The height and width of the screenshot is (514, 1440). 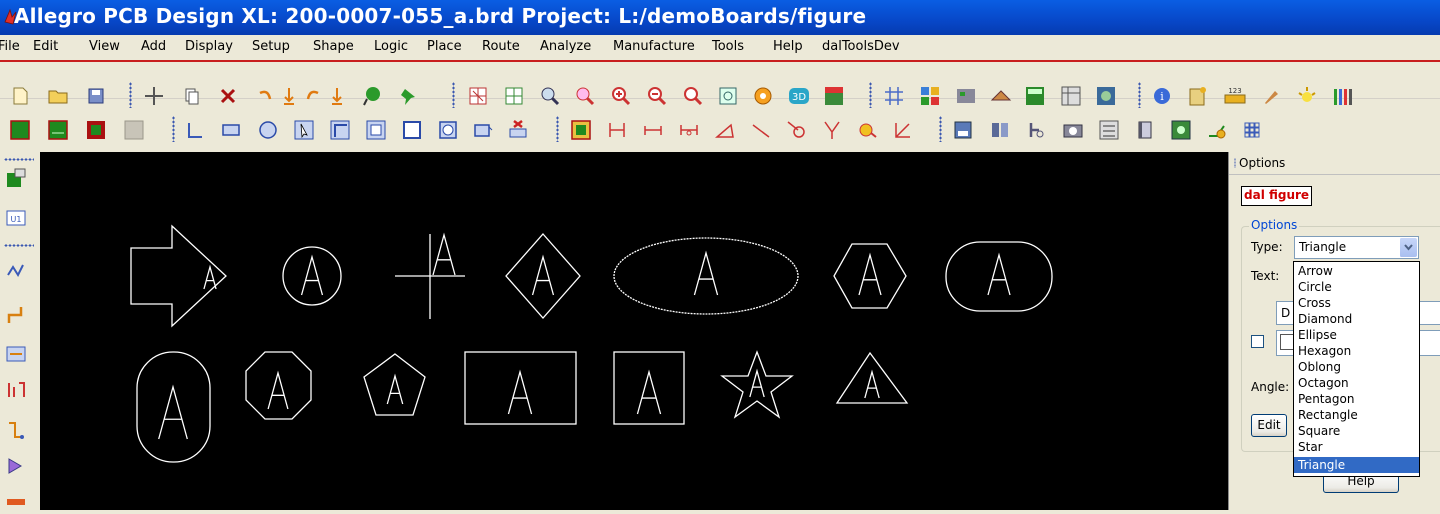 I want to click on bus-icon, so click(x=16, y=390).